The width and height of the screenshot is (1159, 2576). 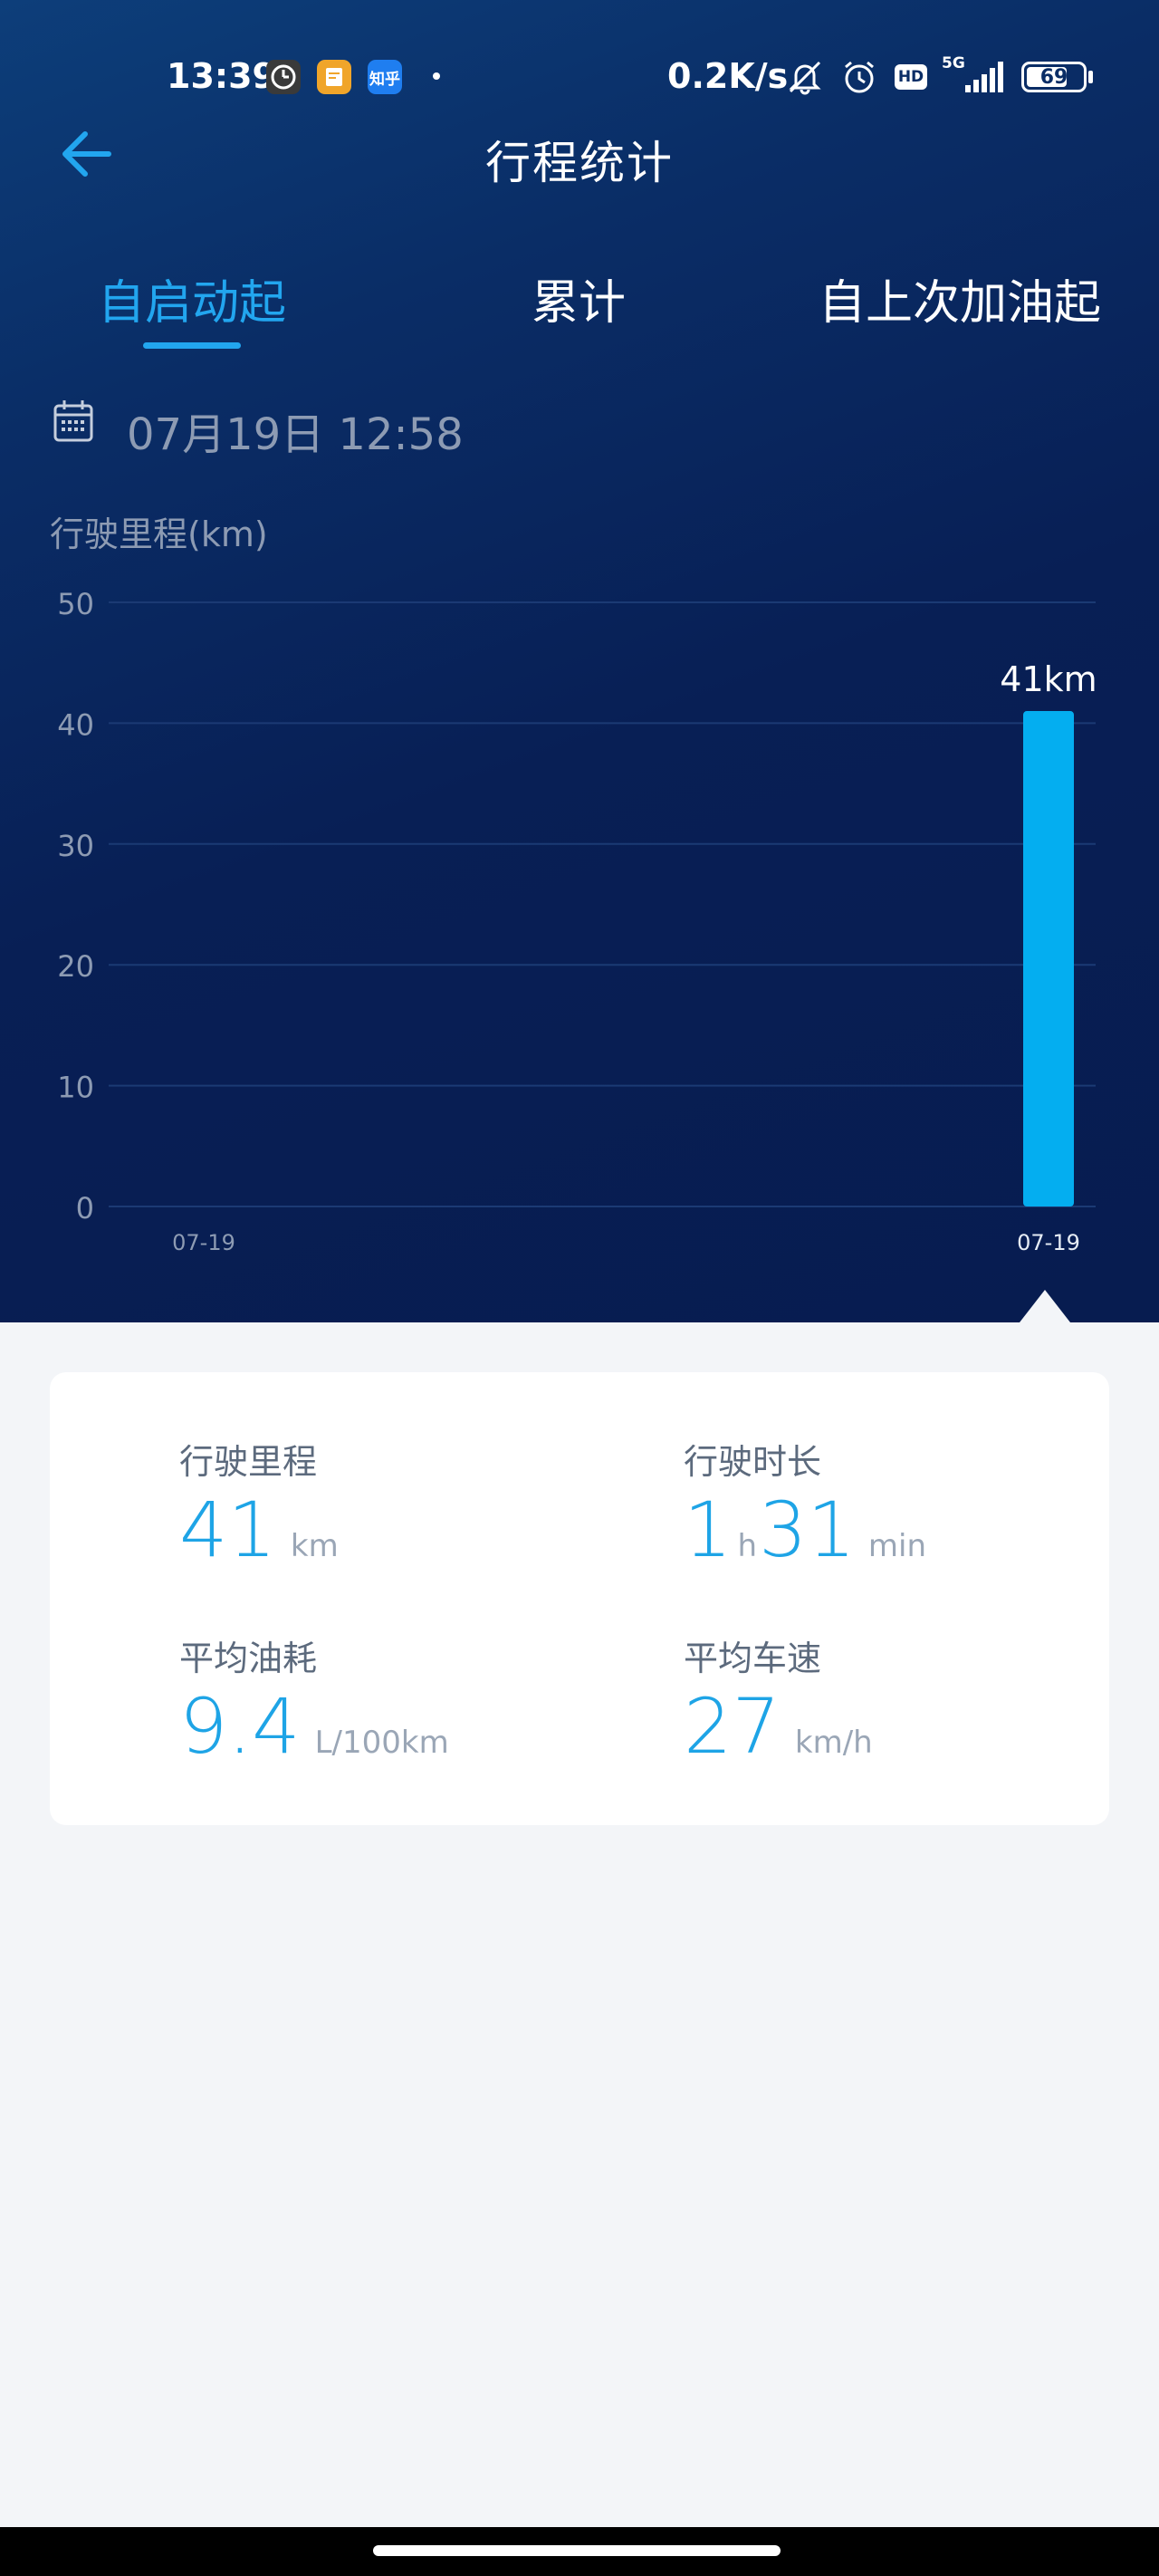 I want to click on stat-fuel: 平均油耗 9.4 L/100km, so click(x=314, y=1700).